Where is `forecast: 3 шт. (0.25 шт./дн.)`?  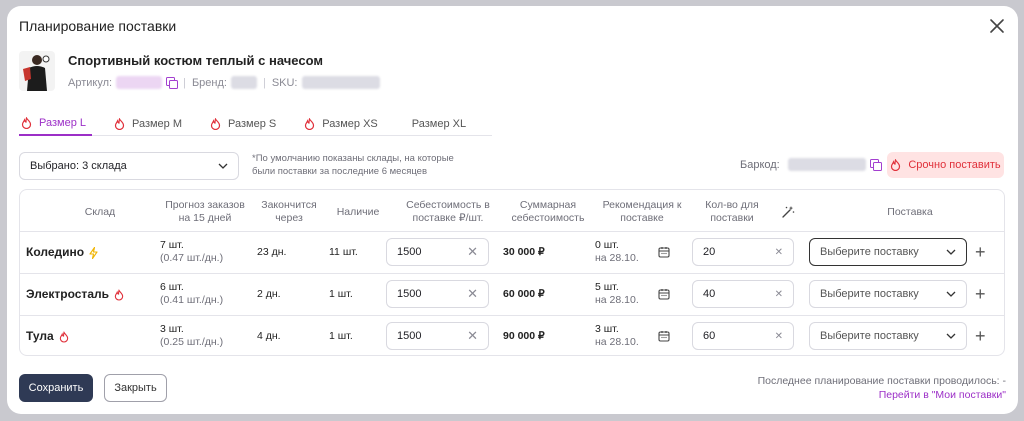
forecast: 3 шт. (0.25 шт./дн.) is located at coordinates (192, 335).